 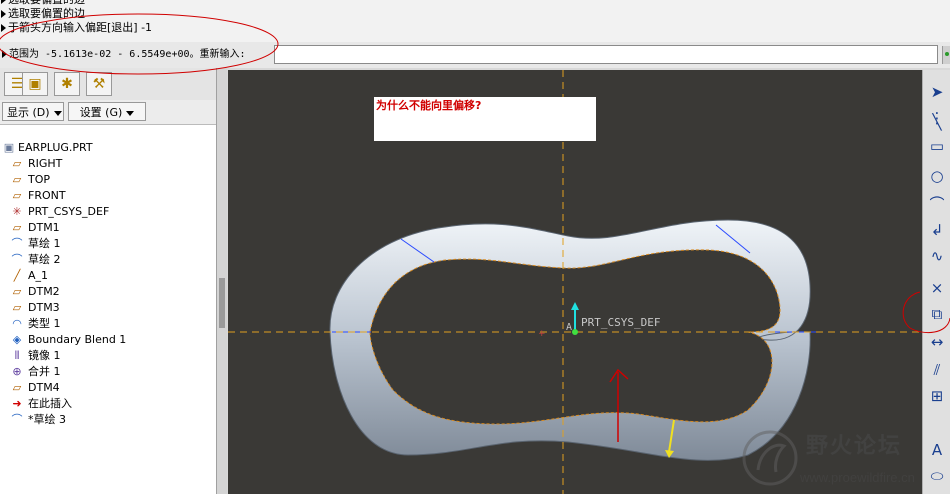 I want to click on tree-item-label: DTM2, so click(x=44, y=291).